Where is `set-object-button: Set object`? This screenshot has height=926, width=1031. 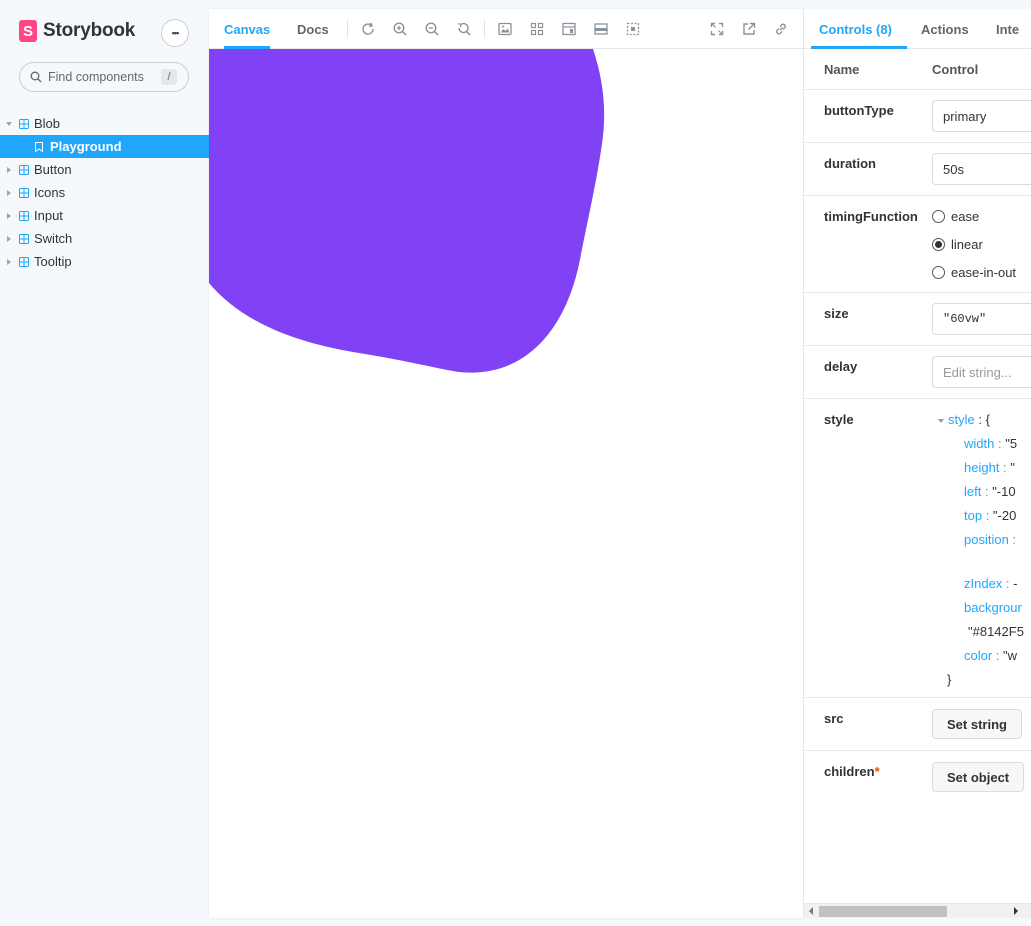 set-object-button: Set object is located at coordinates (978, 777).